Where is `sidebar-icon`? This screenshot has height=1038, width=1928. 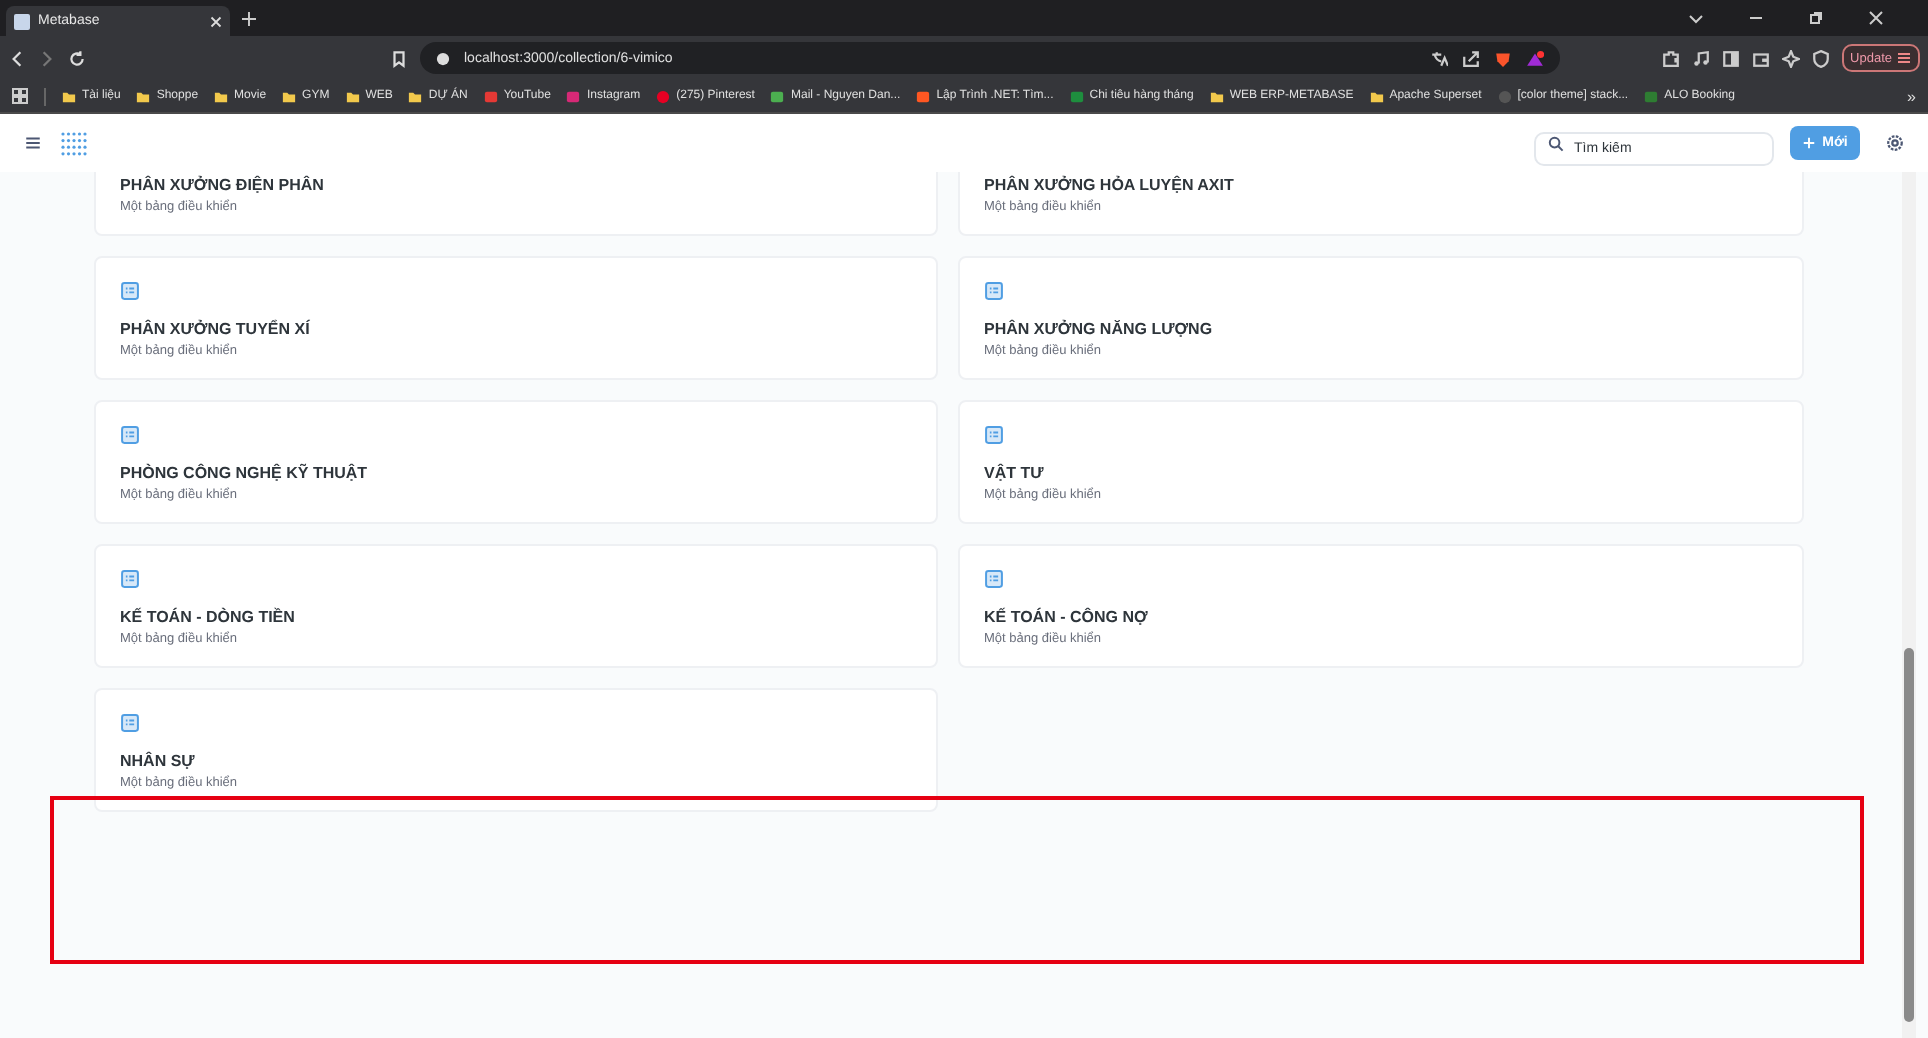 sidebar-icon is located at coordinates (1731, 58).